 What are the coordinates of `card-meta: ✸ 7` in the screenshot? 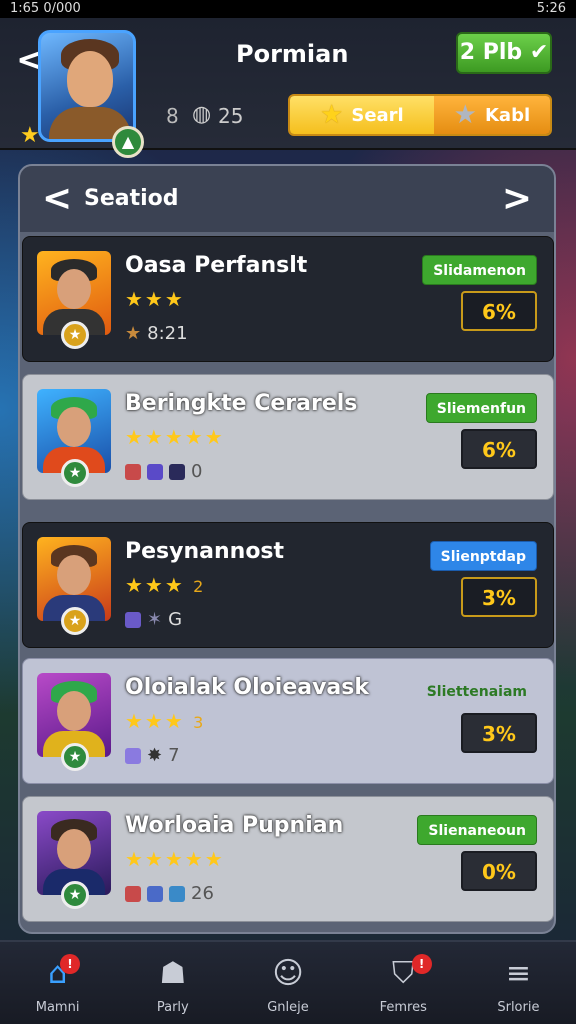 It's located at (152, 755).